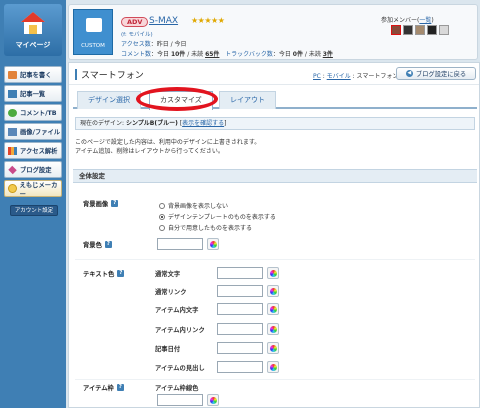 This screenshot has width=480, height=408. Describe the element at coordinates (212, 54) in the screenshot. I see `comment-unread: 65件` at that location.